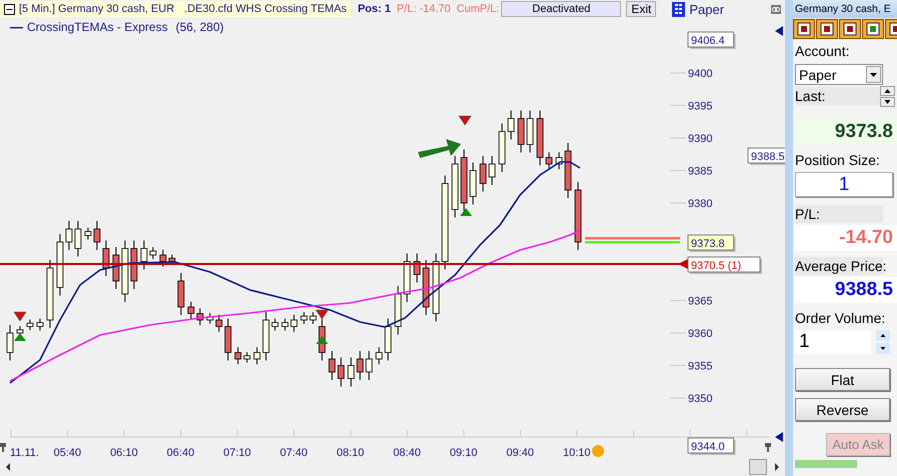 This screenshot has width=897, height=476. I want to click on average-price-value: 9388.5, so click(846, 290).